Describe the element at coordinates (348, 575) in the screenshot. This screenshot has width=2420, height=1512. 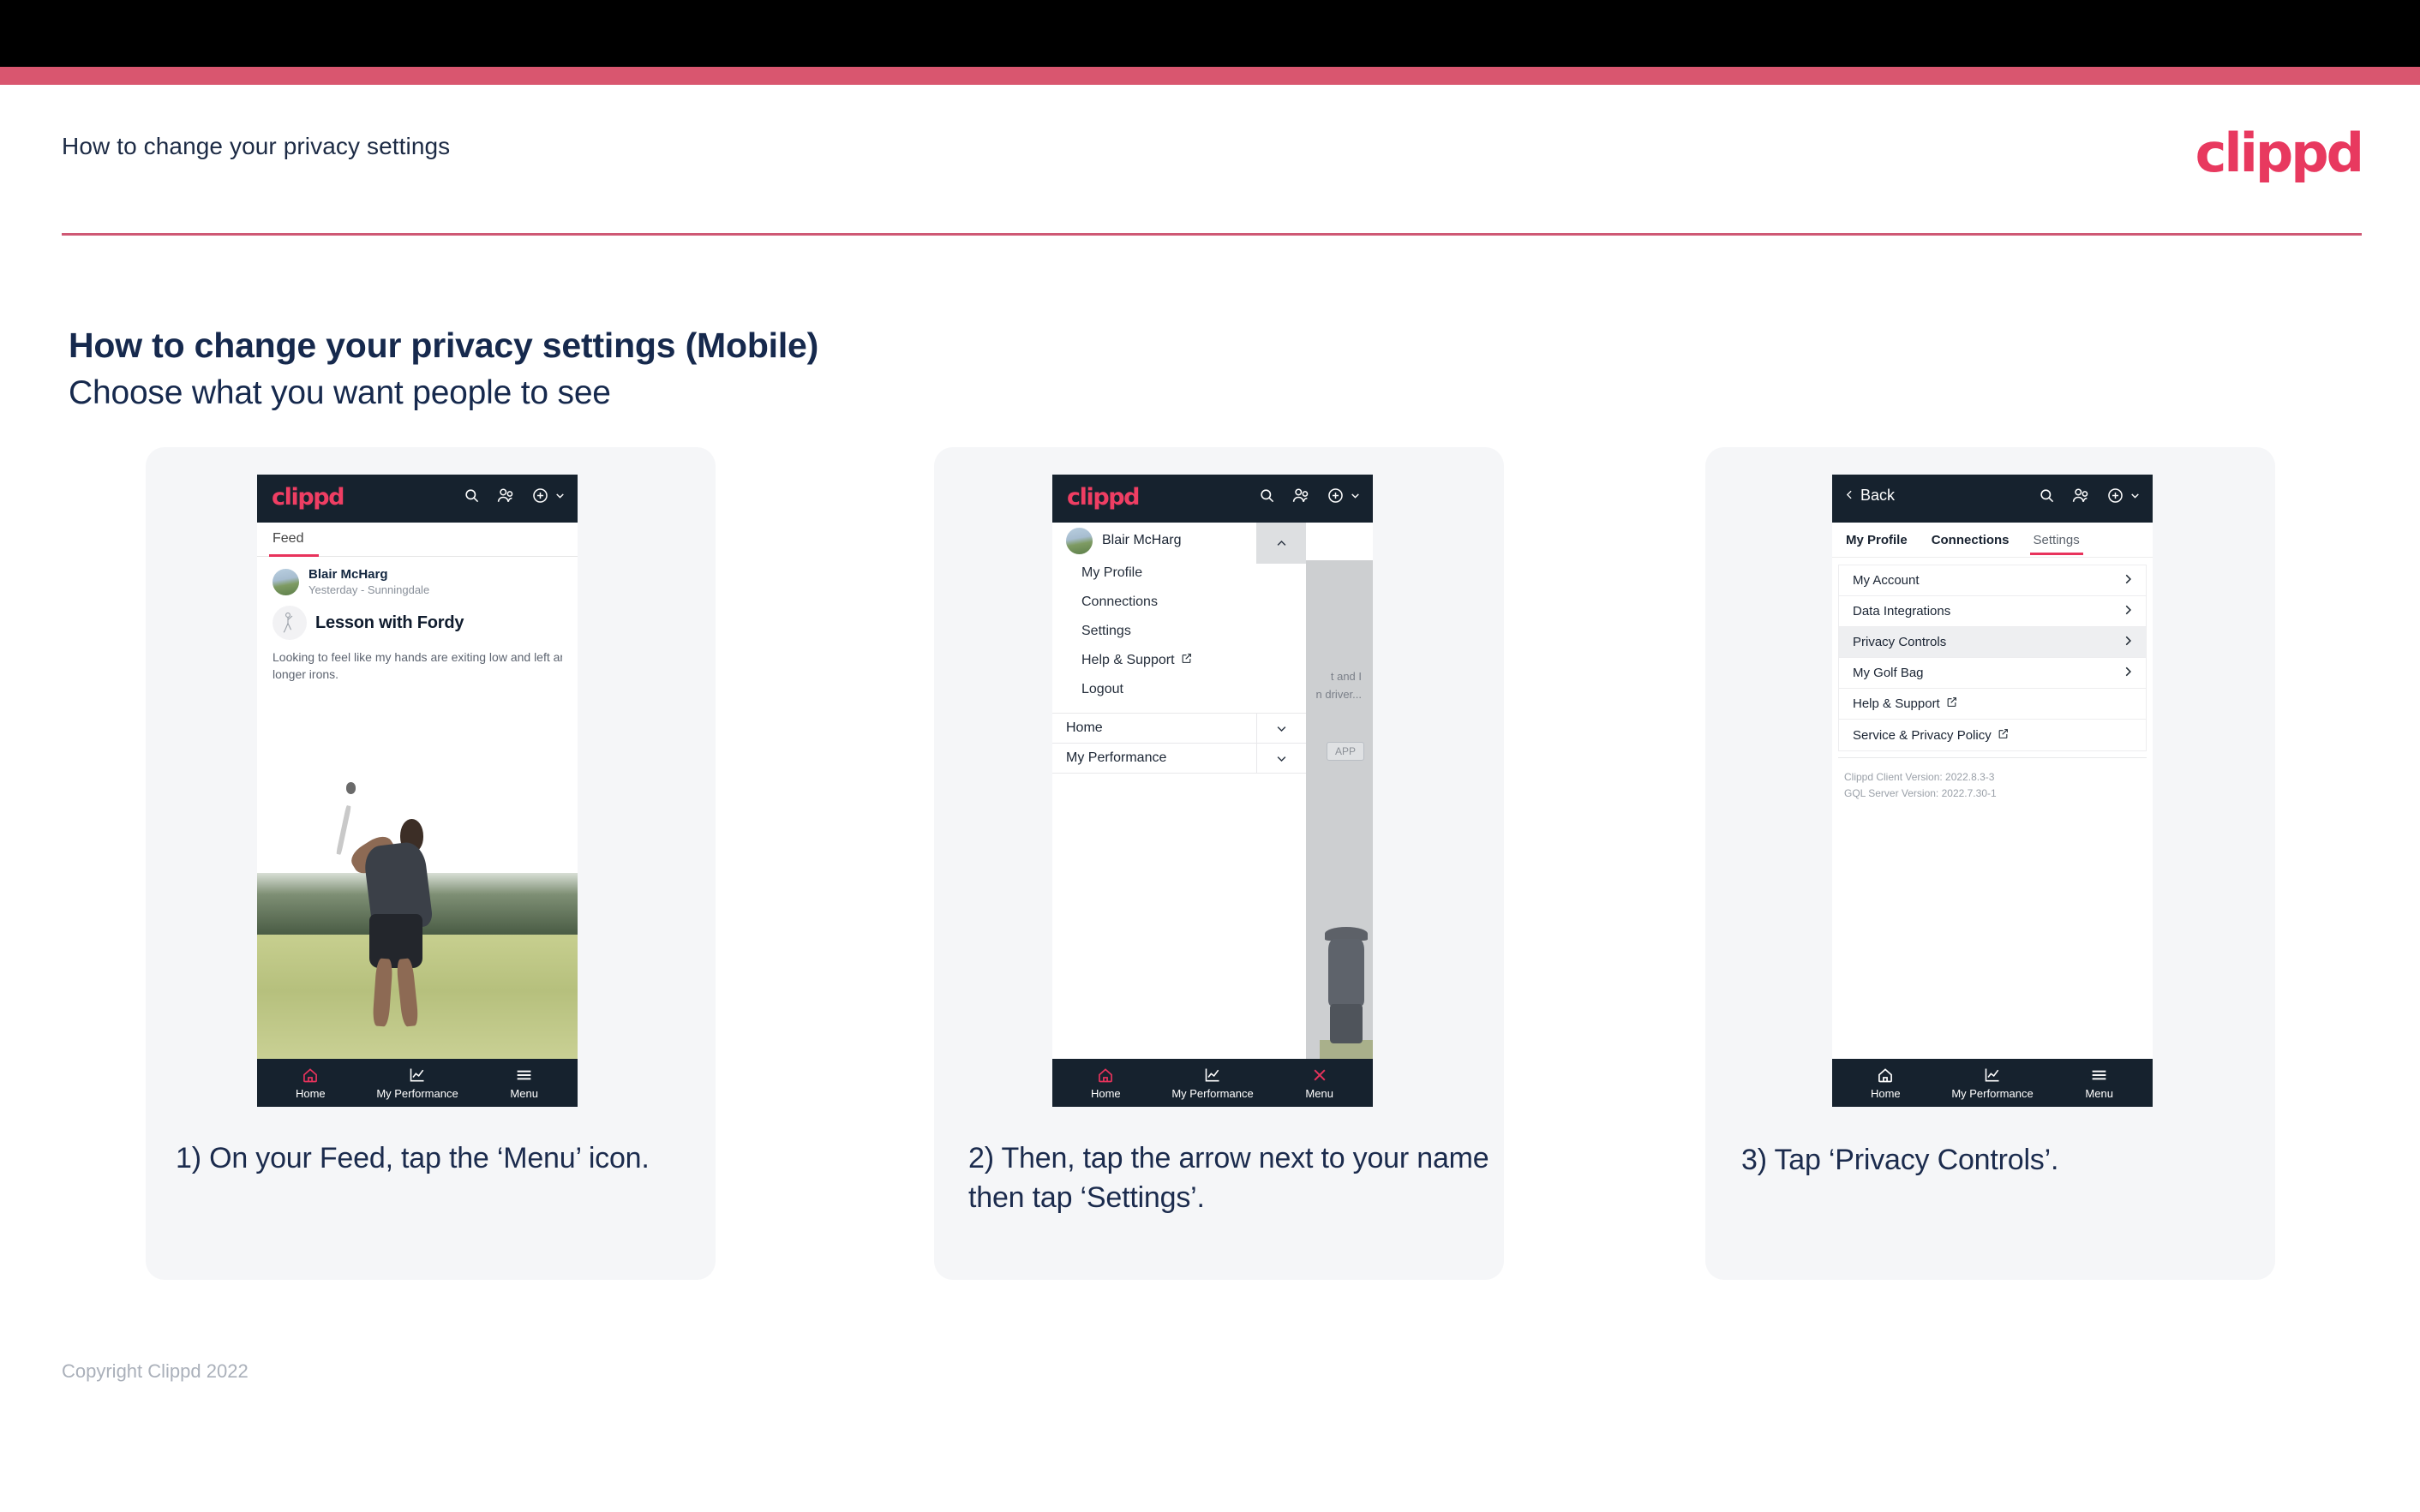
I see `post-author-name: Blair McHarg` at that location.